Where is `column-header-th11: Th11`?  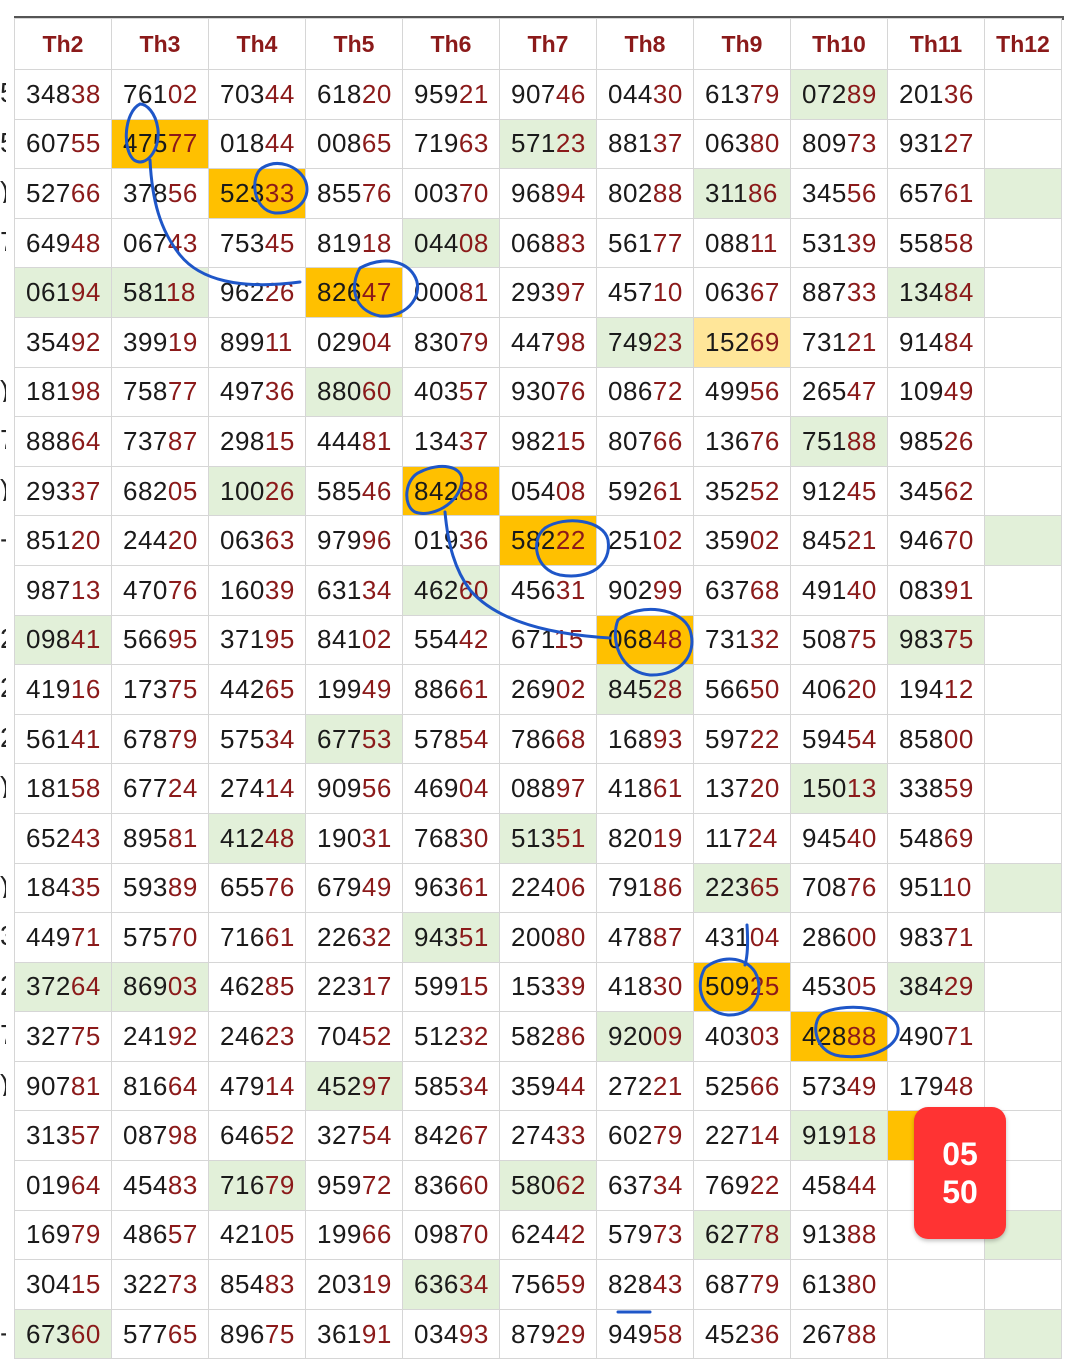 column-header-th11: Th11 is located at coordinates (936, 44).